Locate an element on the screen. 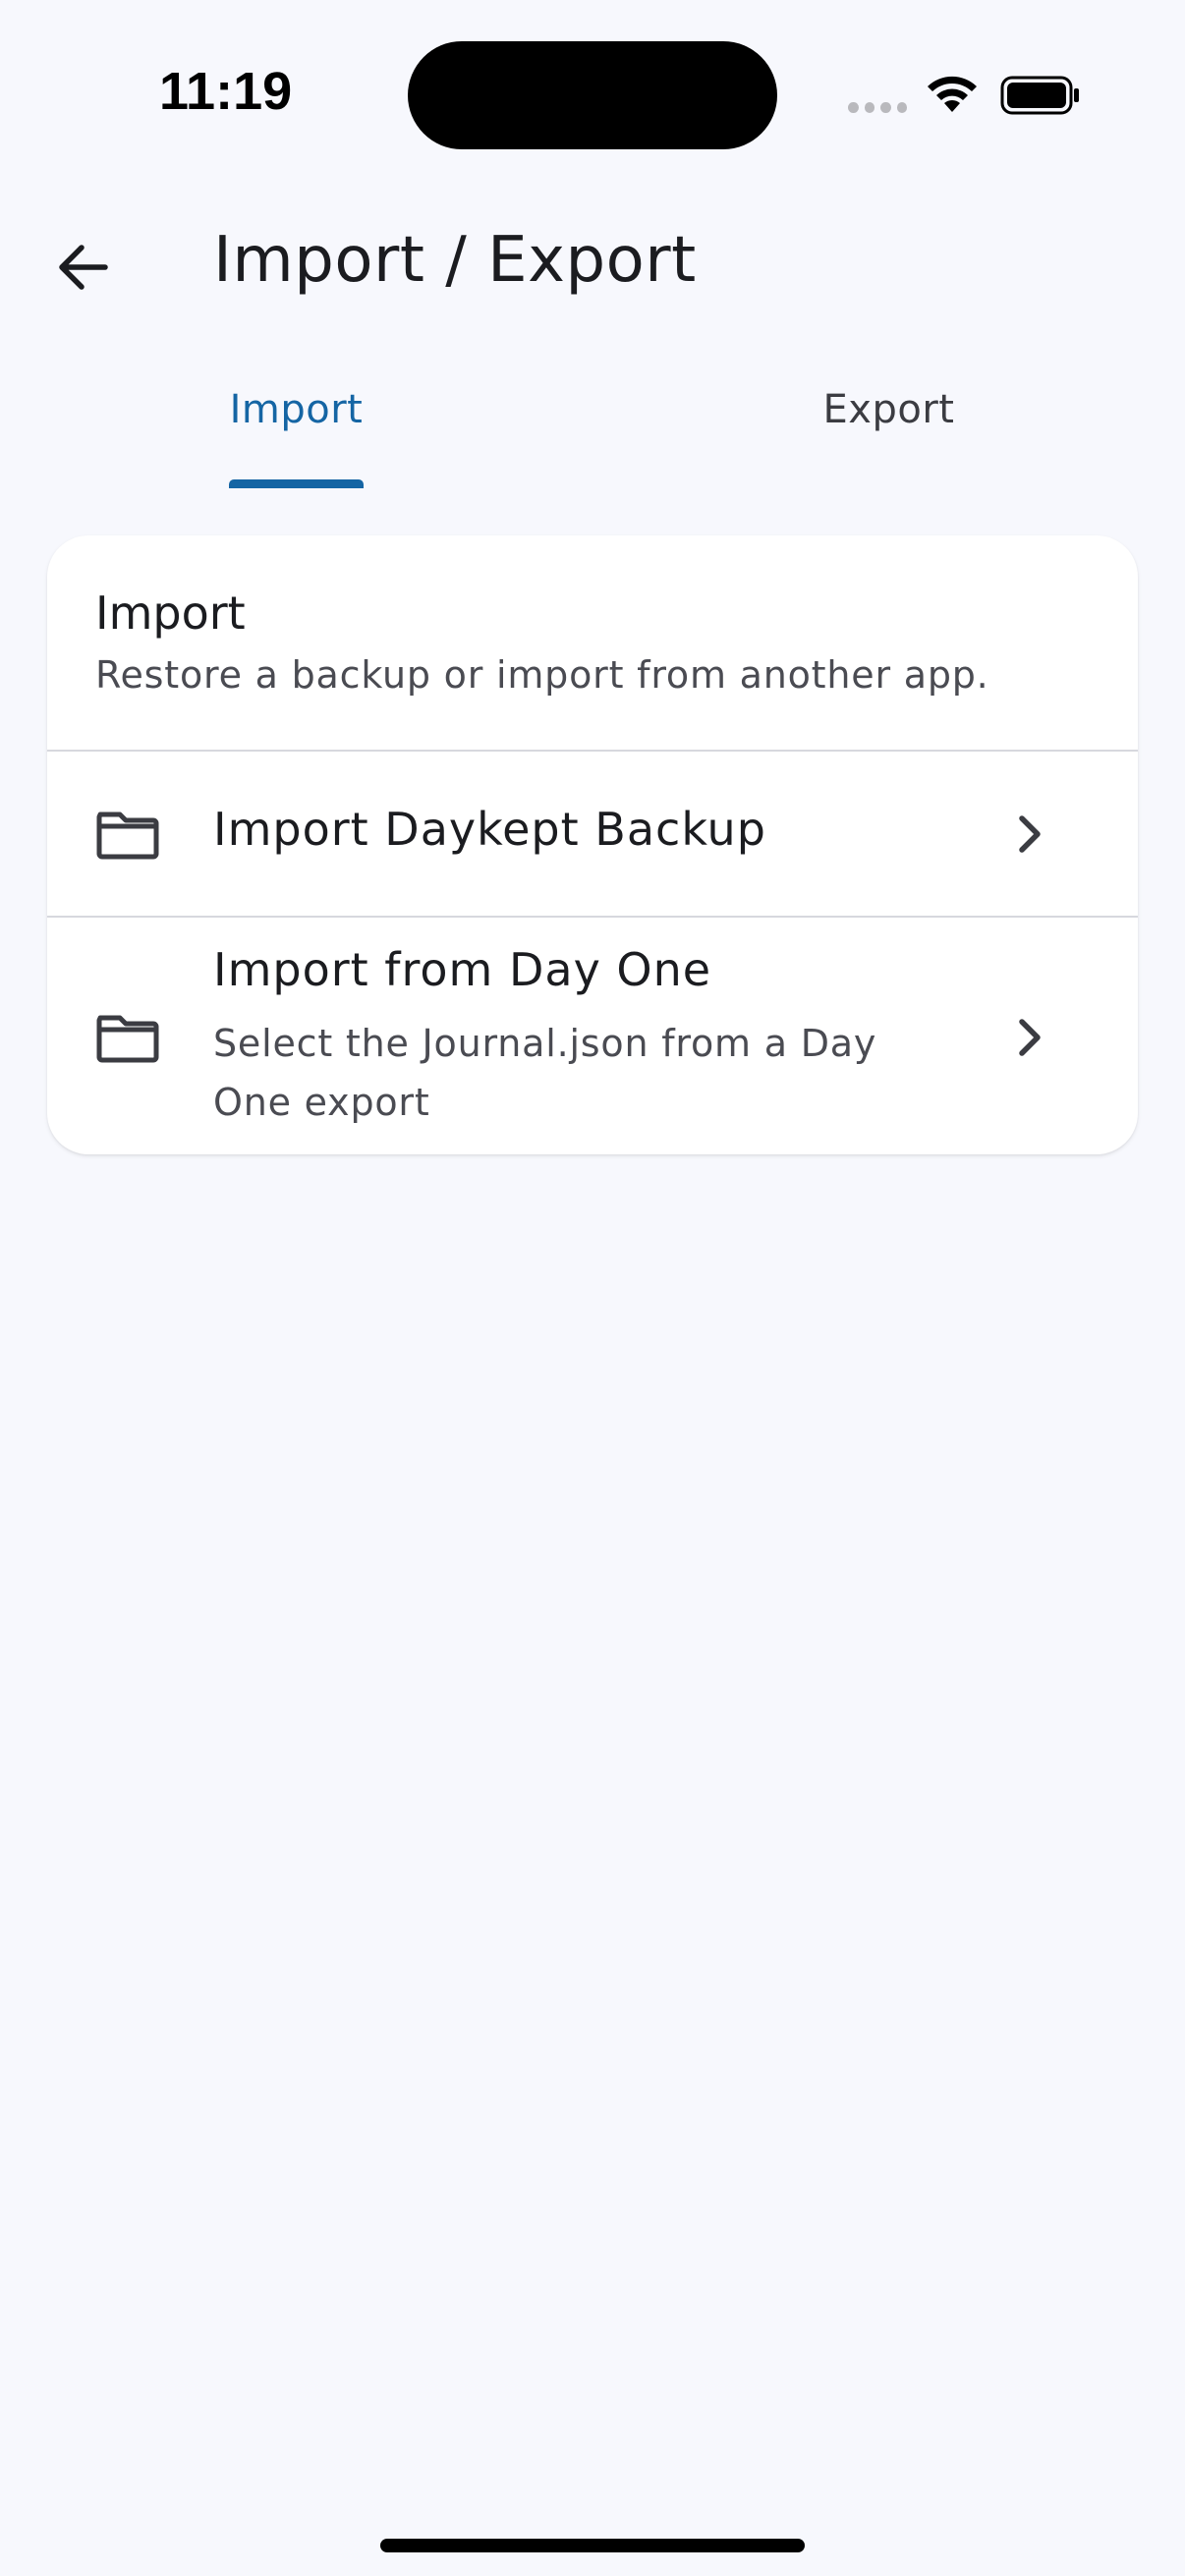  tab-export-label: Export is located at coordinates (889, 409).